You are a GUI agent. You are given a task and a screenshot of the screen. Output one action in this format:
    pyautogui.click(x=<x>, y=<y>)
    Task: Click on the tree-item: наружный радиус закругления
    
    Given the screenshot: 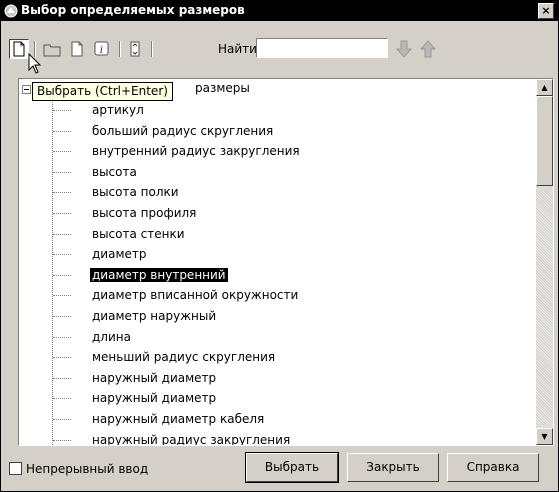 What is the action you would take?
    pyautogui.click(x=274, y=438)
    